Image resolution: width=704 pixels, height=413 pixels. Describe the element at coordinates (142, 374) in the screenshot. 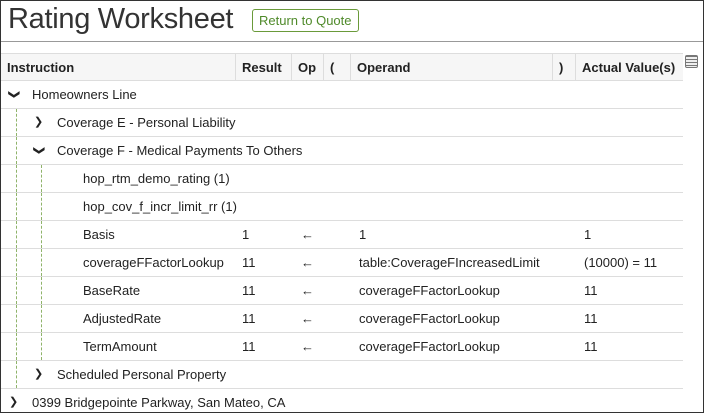

I see `instruction-label: Scheduled Personal Property` at that location.